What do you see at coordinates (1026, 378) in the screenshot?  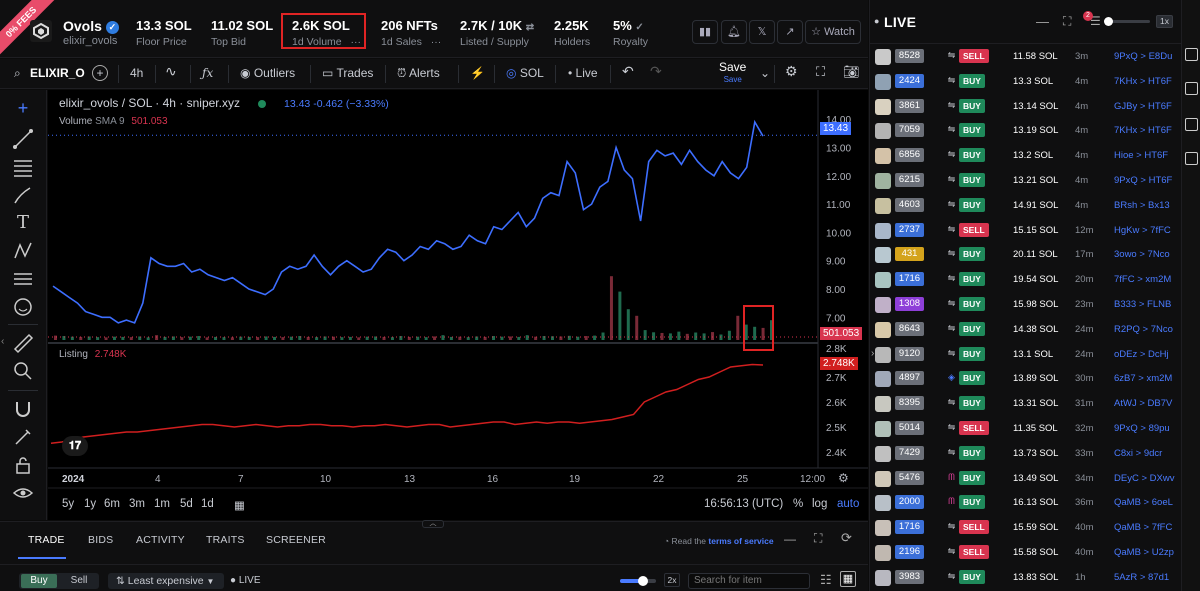 I see `live-trade-row: 4897 ◈ BUY 13.89 SOL 30m 6zB7 > xm2M` at bounding box center [1026, 378].